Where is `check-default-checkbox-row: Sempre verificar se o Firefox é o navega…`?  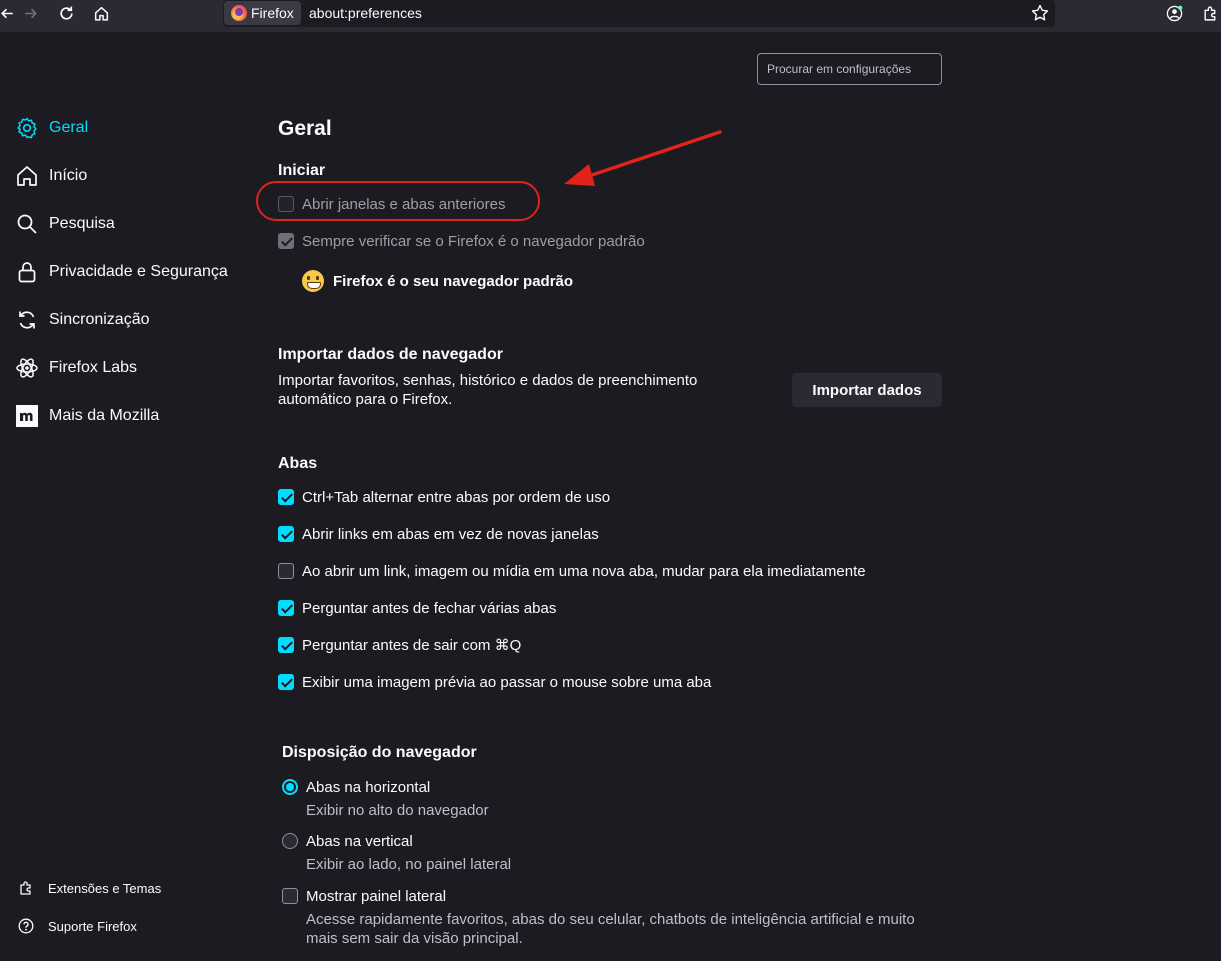
check-default-checkbox-row: Sempre verificar se o Firefox é o navega… is located at coordinates (461, 241).